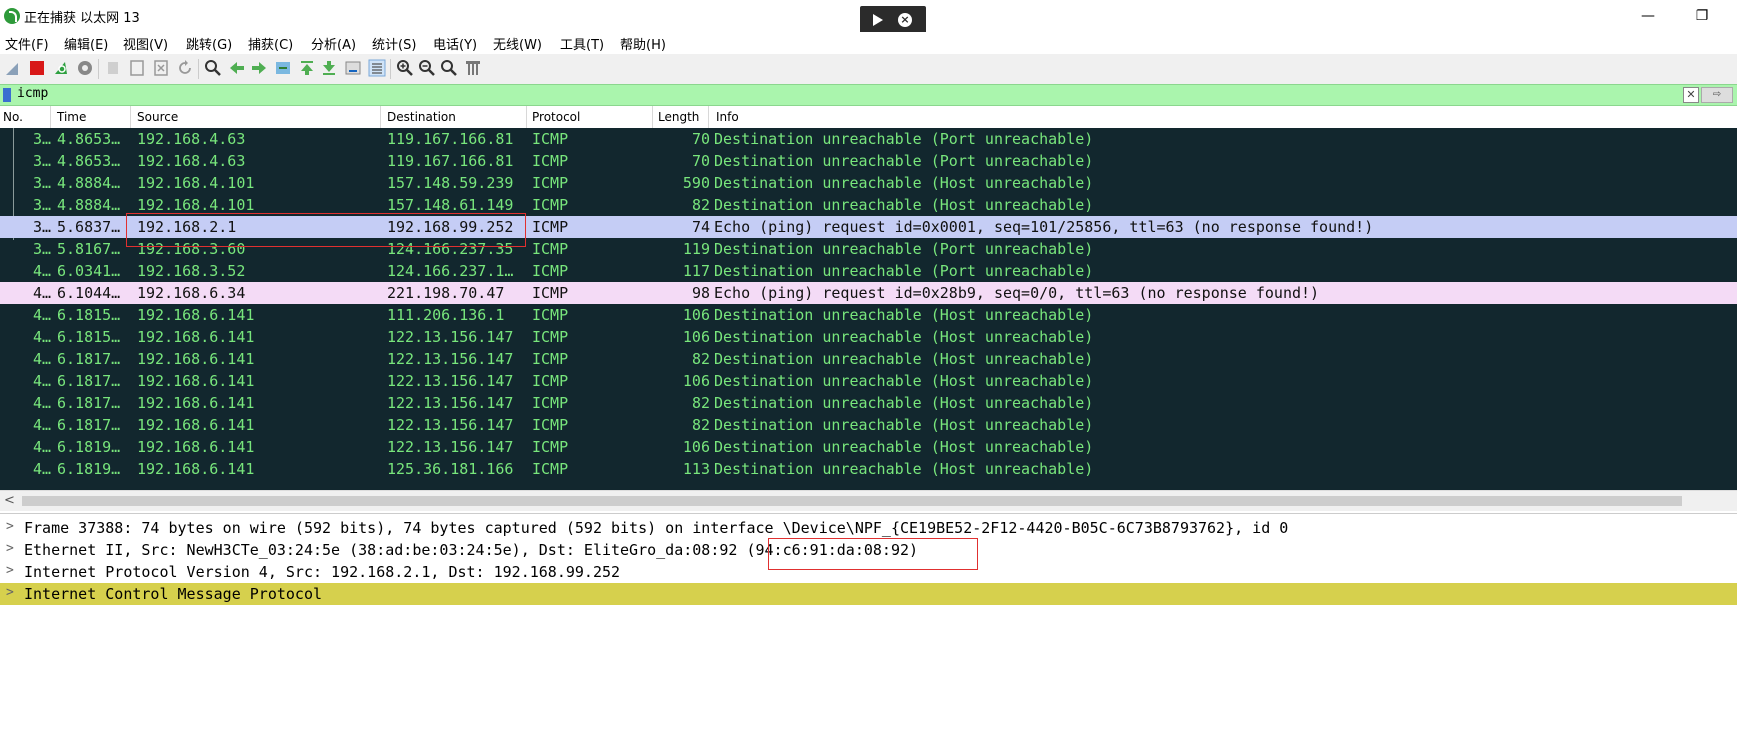  What do you see at coordinates (449, 68) in the screenshot?
I see `normal-size-icon` at bounding box center [449, 68].